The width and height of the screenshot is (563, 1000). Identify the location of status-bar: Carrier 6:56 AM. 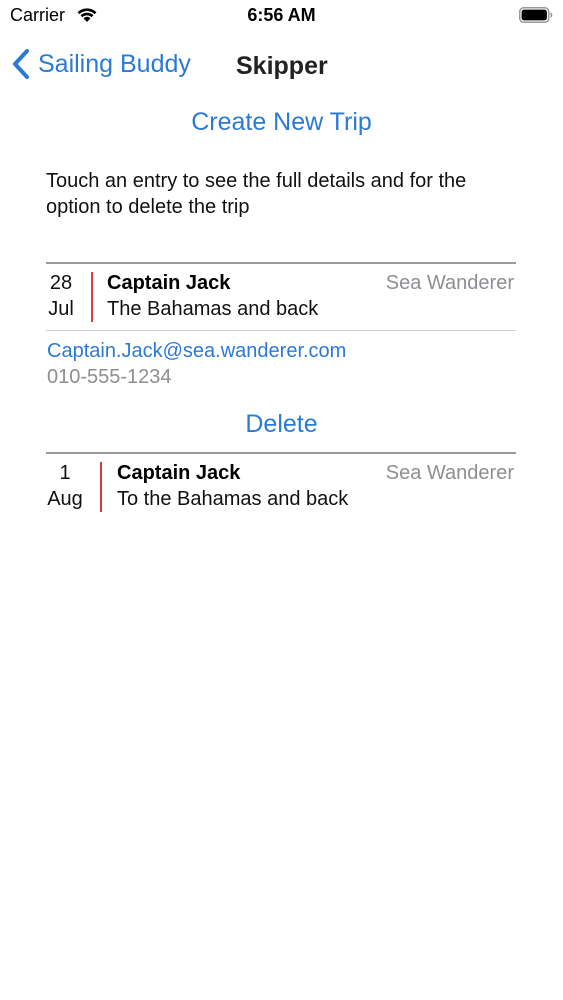
(281, 16).